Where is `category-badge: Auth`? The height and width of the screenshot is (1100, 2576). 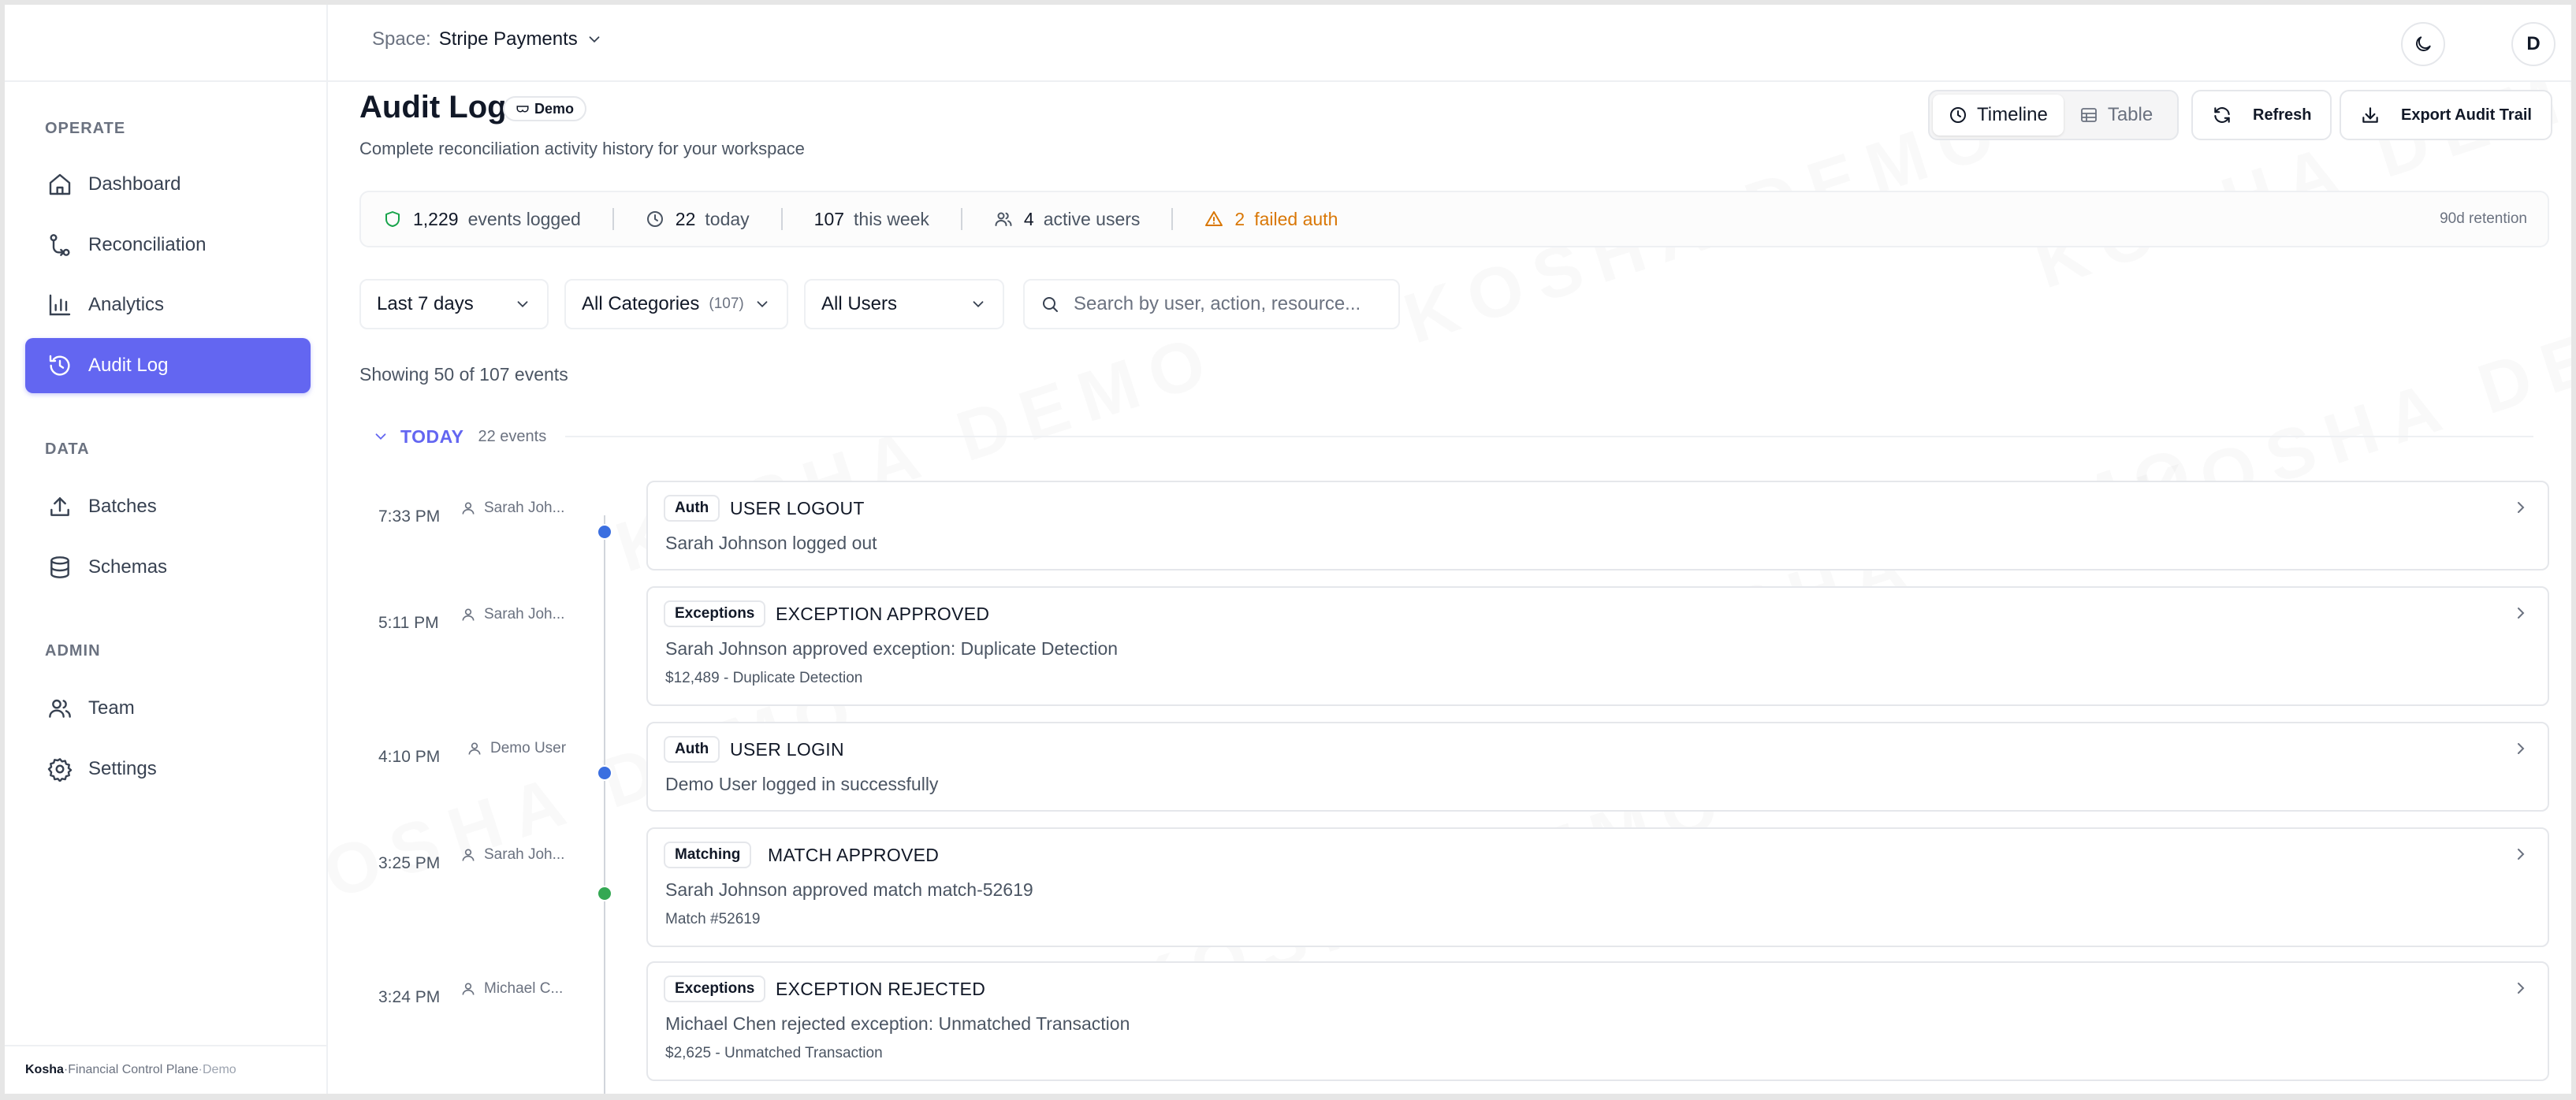
category-badge: Auth is located at coordinates (692, 749).